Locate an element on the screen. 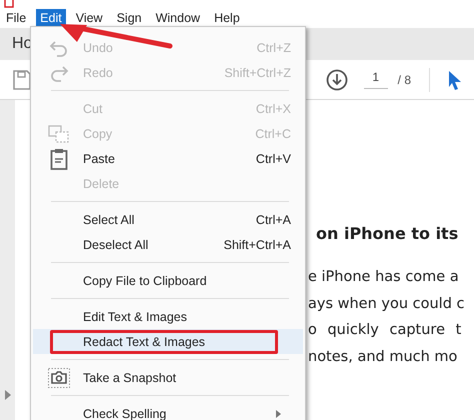  menu-item: Paste Ctrl+V is located at coordinates (168, 158).